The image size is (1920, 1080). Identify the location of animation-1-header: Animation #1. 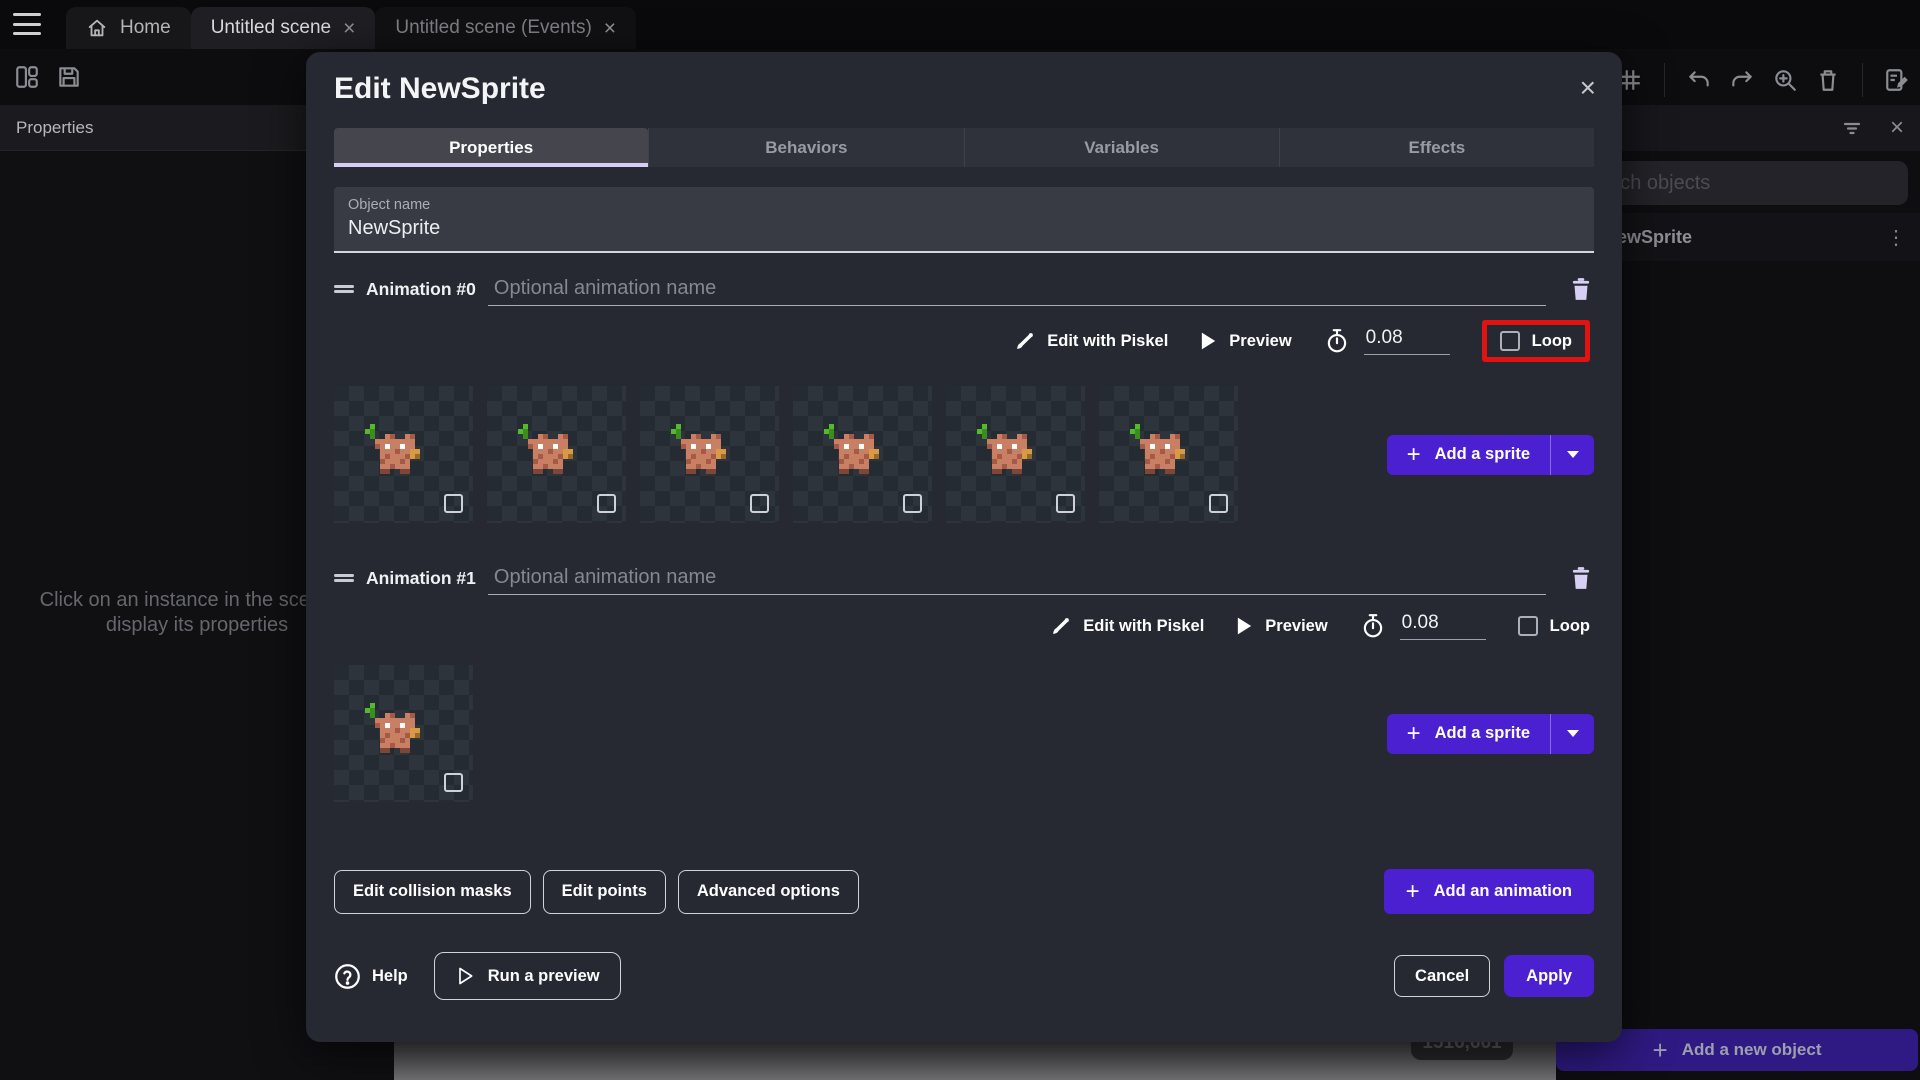
(964, 578).